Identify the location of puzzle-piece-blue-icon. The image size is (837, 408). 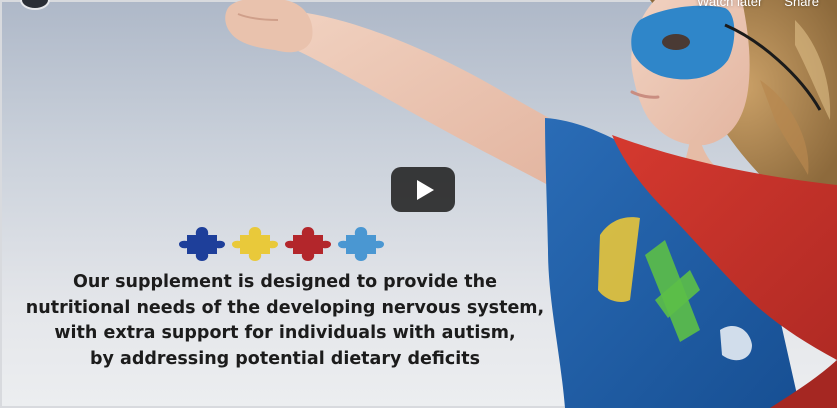
(202, 244).